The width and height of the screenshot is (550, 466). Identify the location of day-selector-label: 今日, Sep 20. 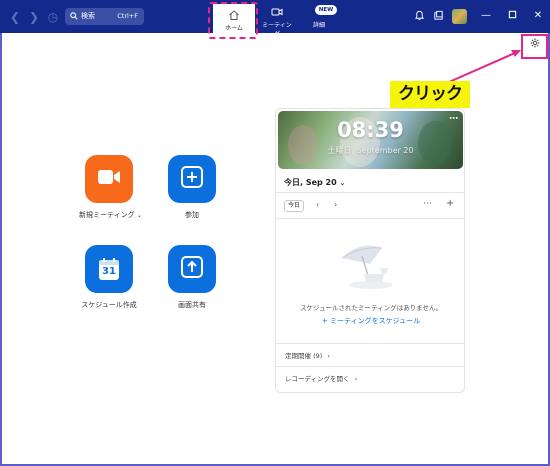
(310, 182).